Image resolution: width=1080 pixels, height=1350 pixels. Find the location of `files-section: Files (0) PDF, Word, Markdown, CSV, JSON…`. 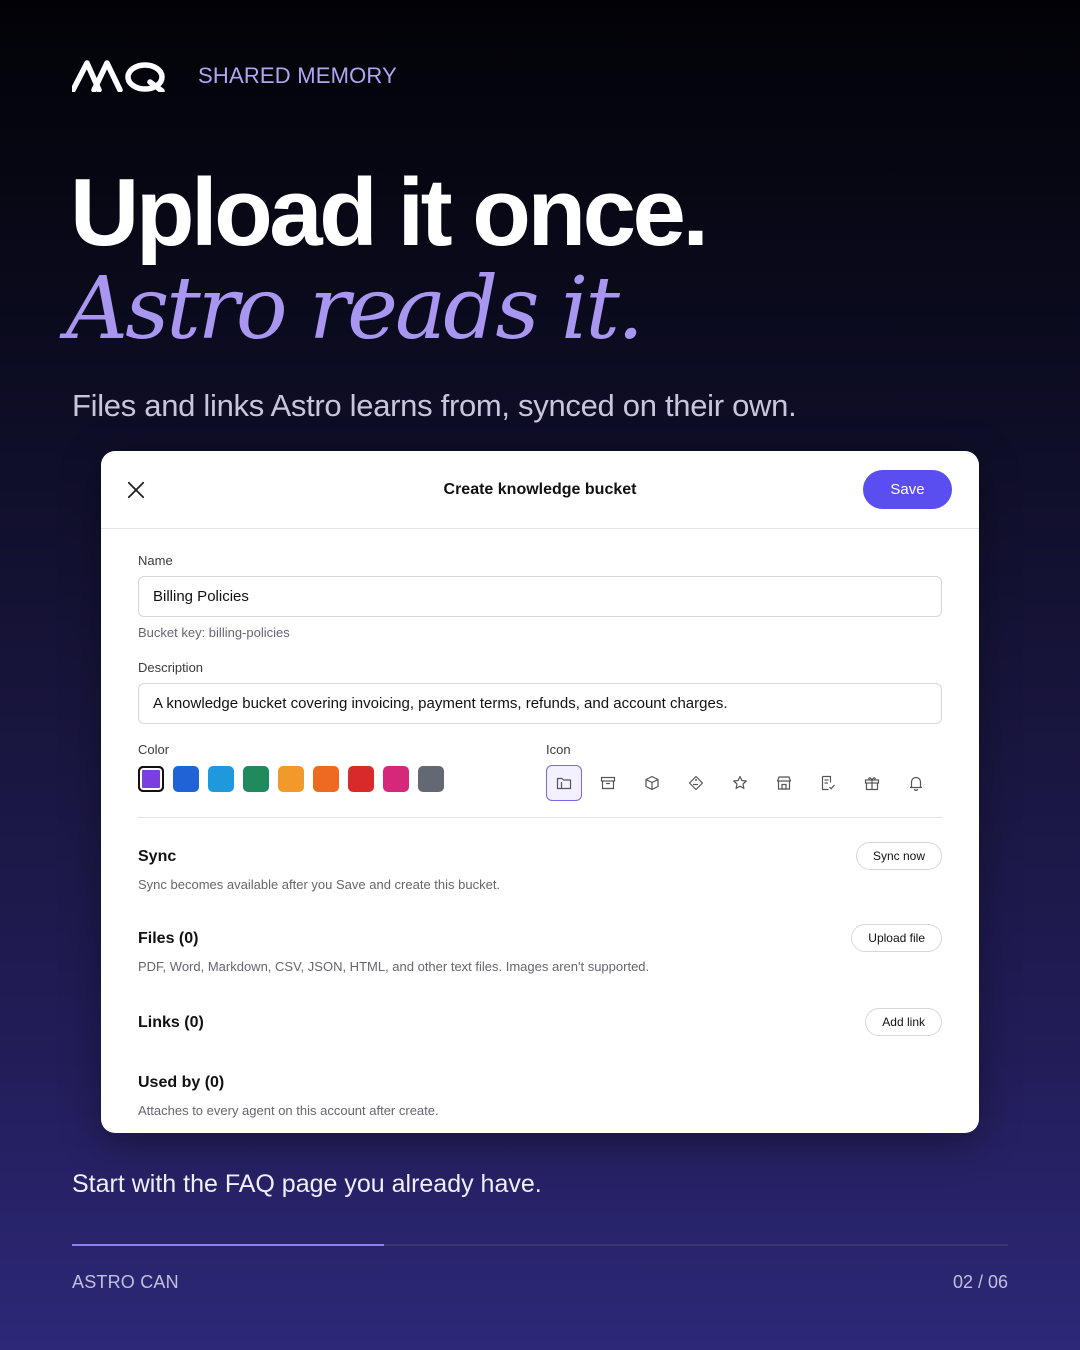

files-section: Files (0) PDF, Word, Markdown, CSV, JSON… is located at coordinates (540, 949).